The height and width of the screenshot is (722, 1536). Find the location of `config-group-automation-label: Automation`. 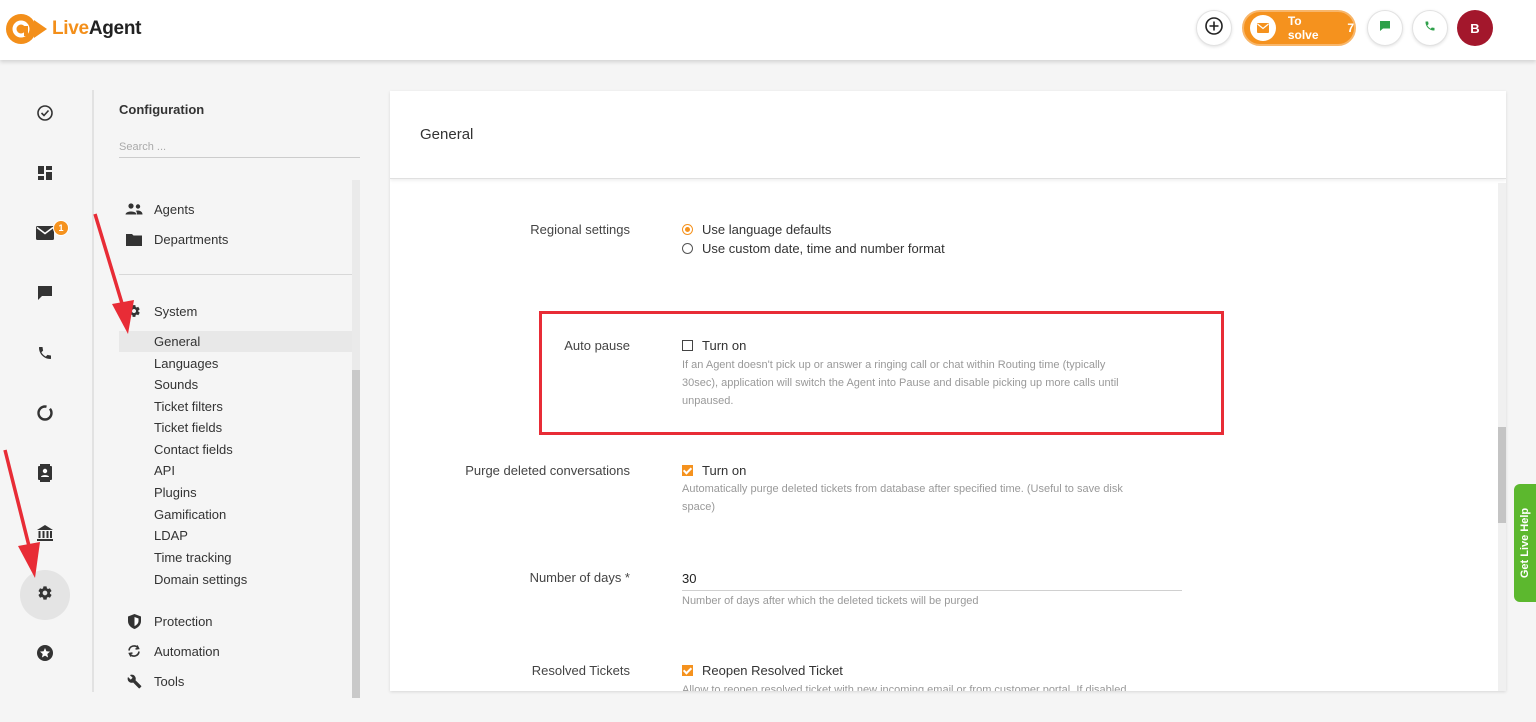

config-group-automation-label: Automation is located at coordinates (187, 651).